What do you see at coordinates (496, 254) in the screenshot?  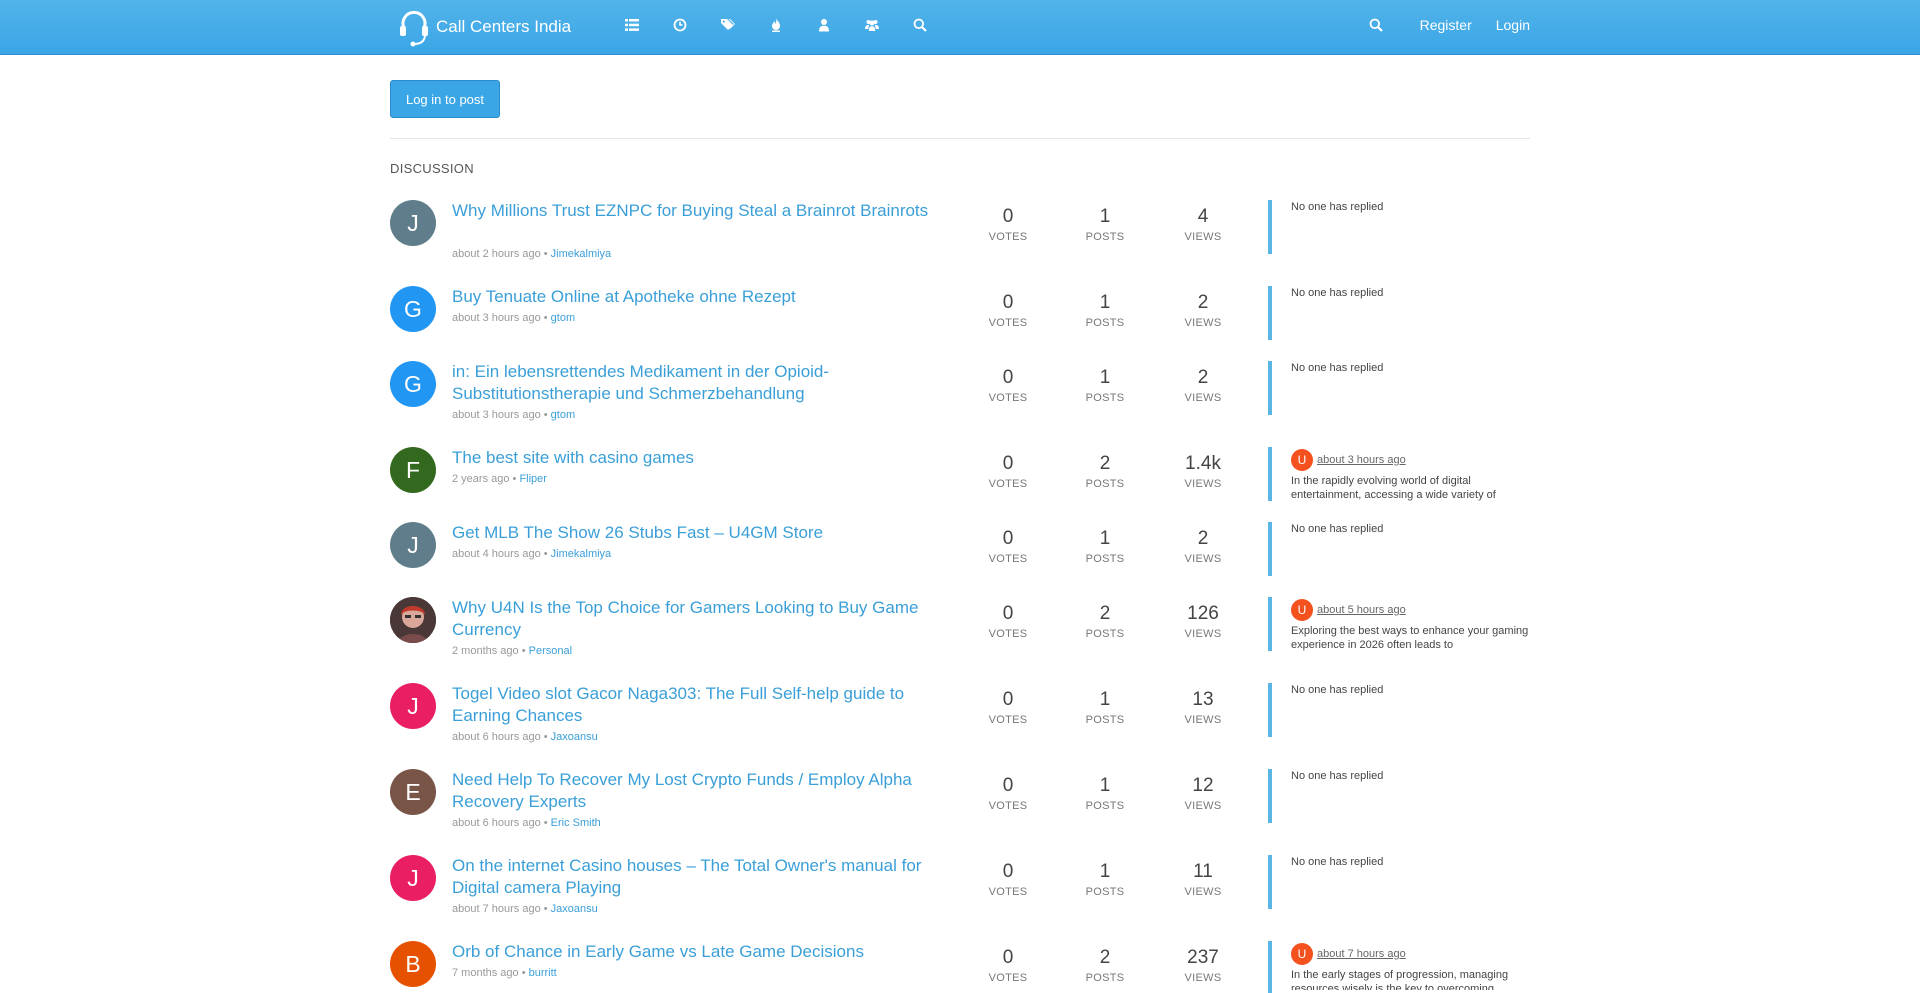 I see `topic-time: about 2 hours ago` at bounding box center [496, 254].